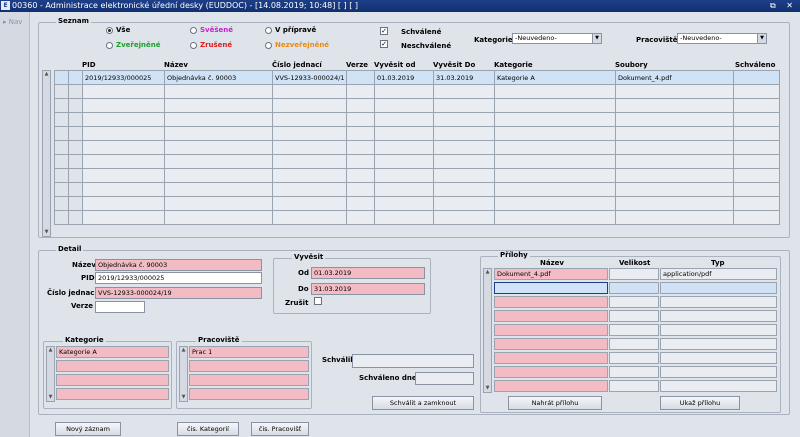 This screenshot has height=437, width=800. What do you see at coordinates (88, 429) in the screenshot?
I see `novy-zaznam-button: Nový záznam` at bounding box center [88, 429].